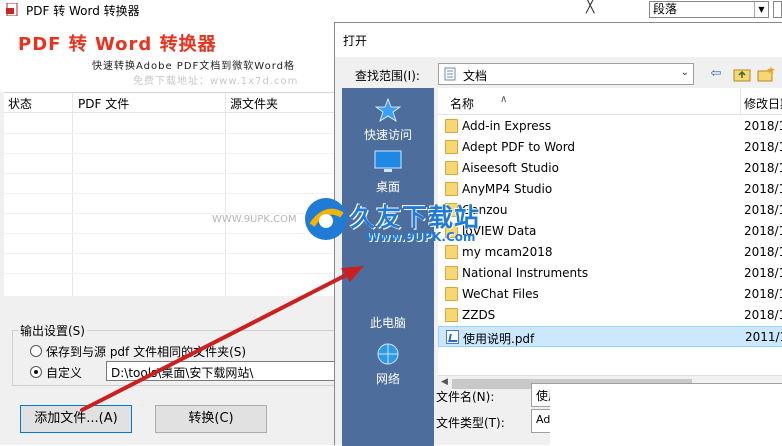  What do you see at coordinates (610, 147) in the screenshot?
I see `file-row: Adept PDF to Word 2018/1` at bounding box center [610, 147].